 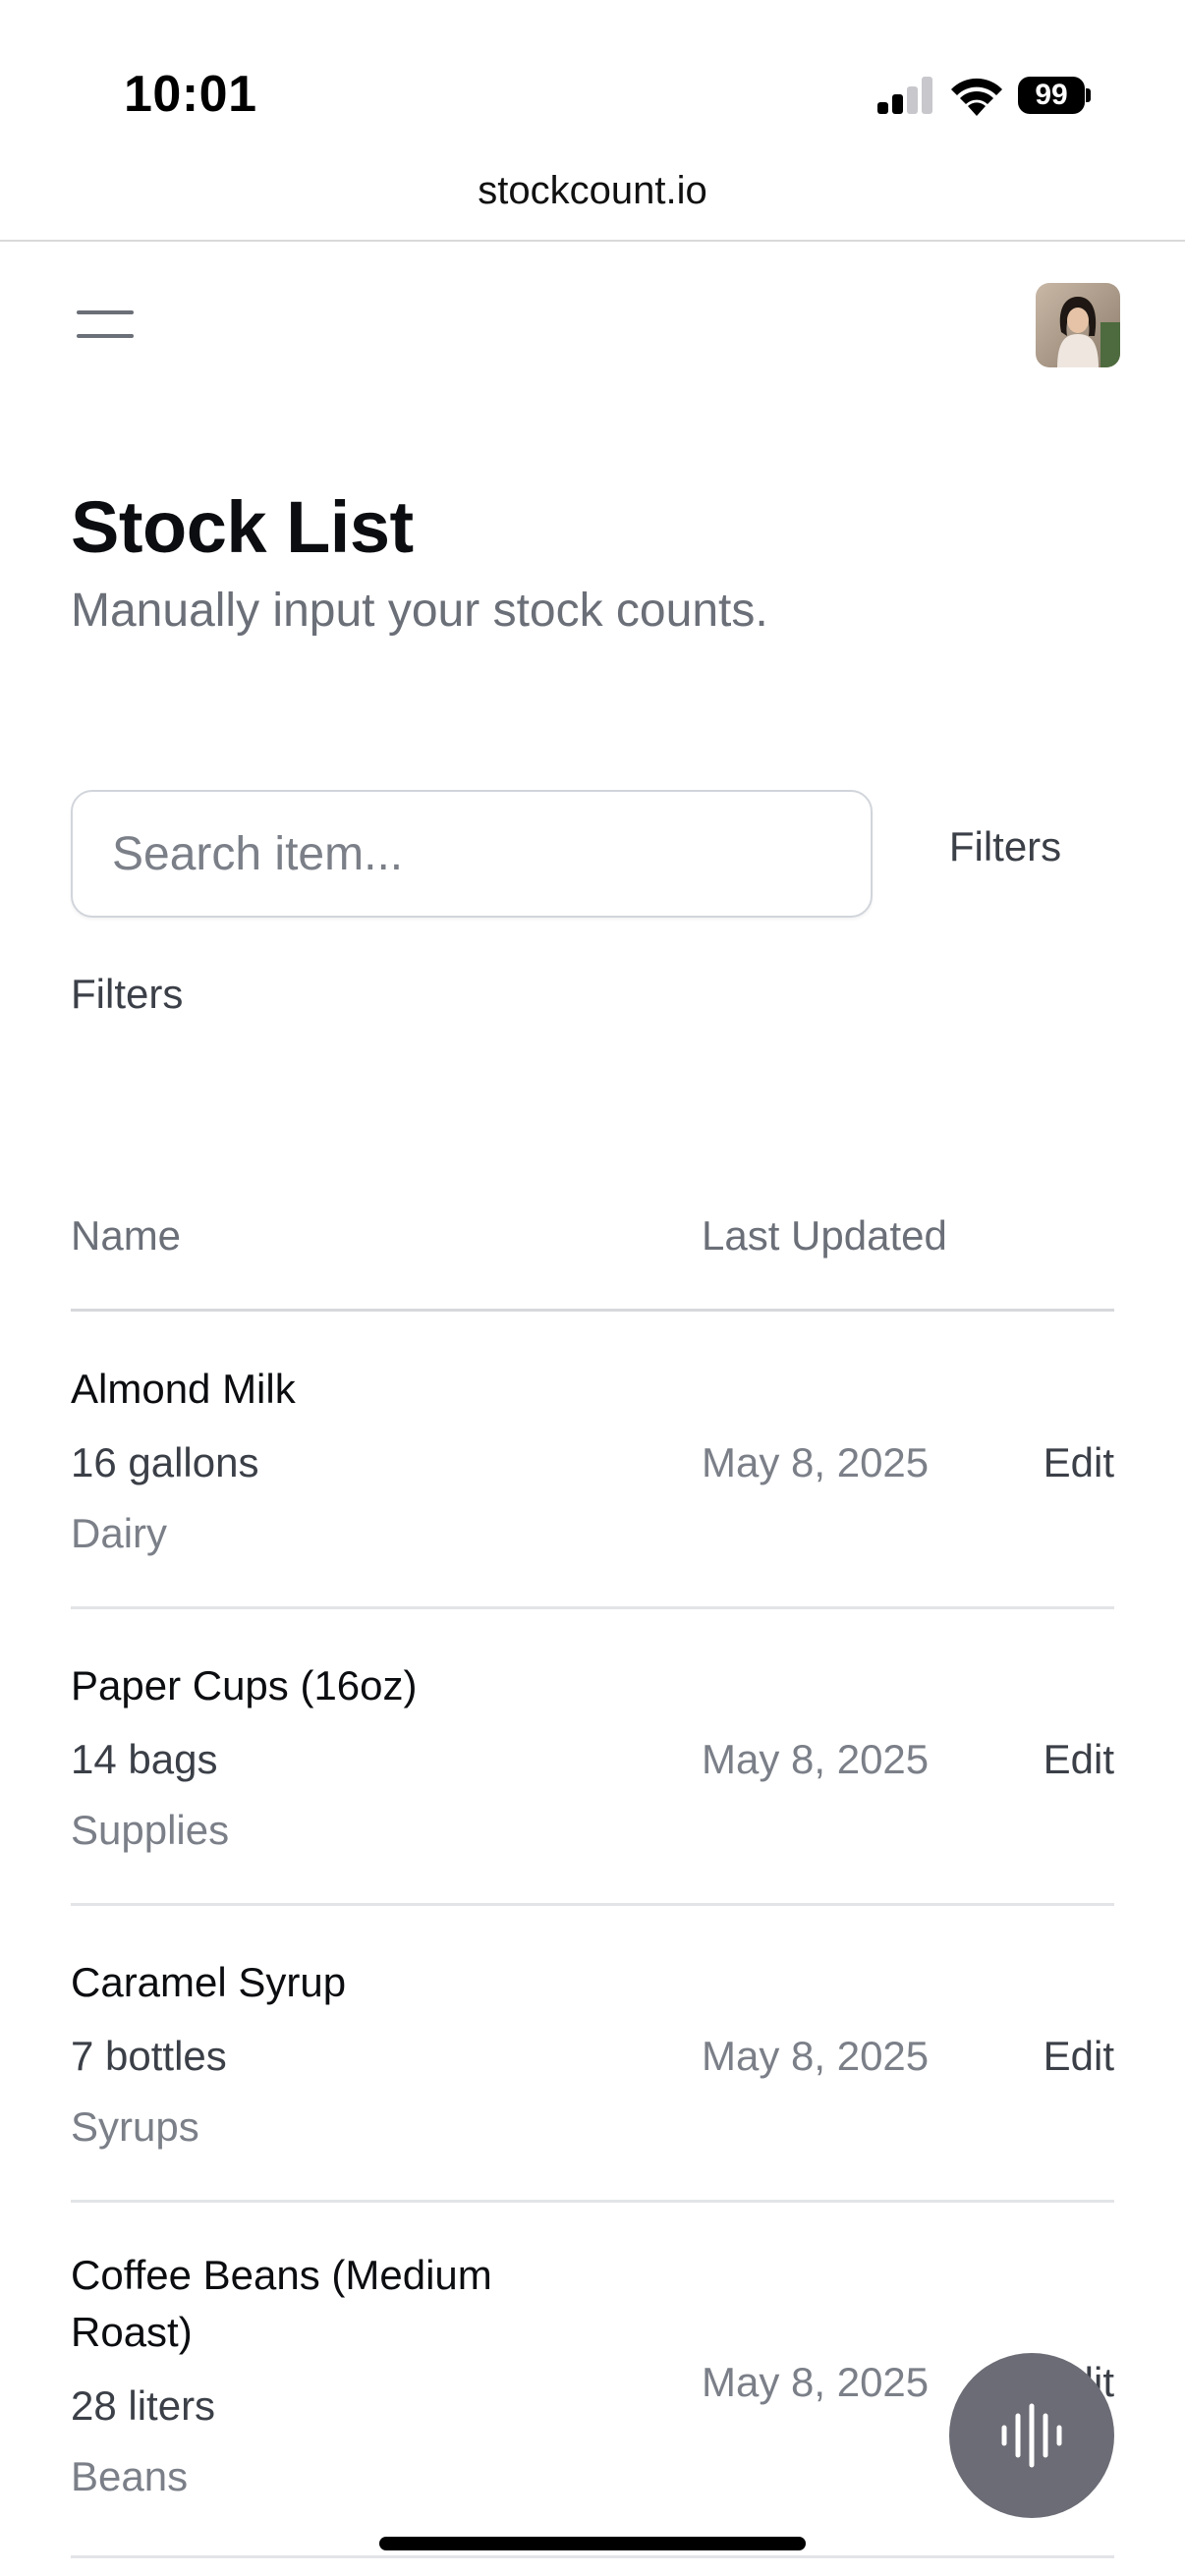 What do you see at coordinates (149, 2056) in the screenshot?
I see `item-quantity: 7 bottles` at bounding box center [149, 2056].